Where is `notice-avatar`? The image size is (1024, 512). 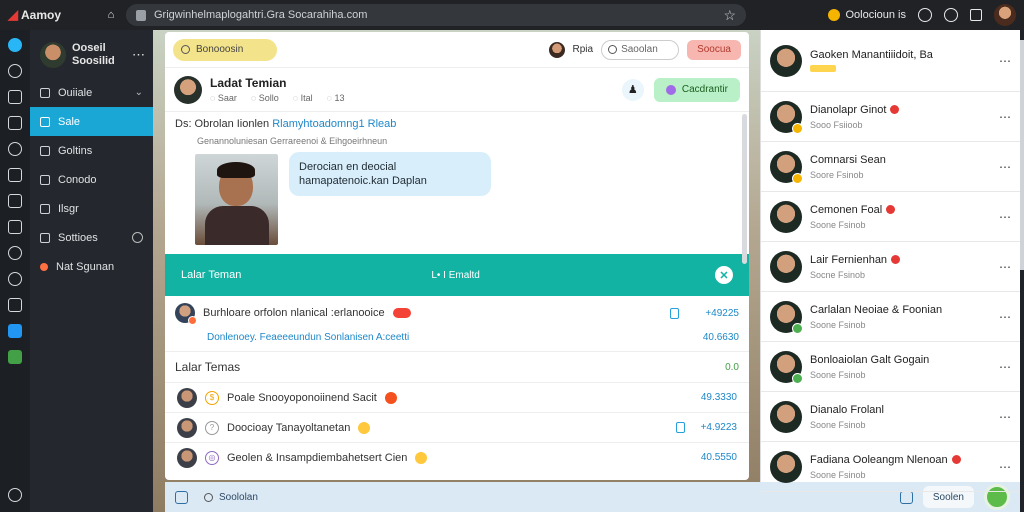 notice-avatar is located at coordinates (186, 314).